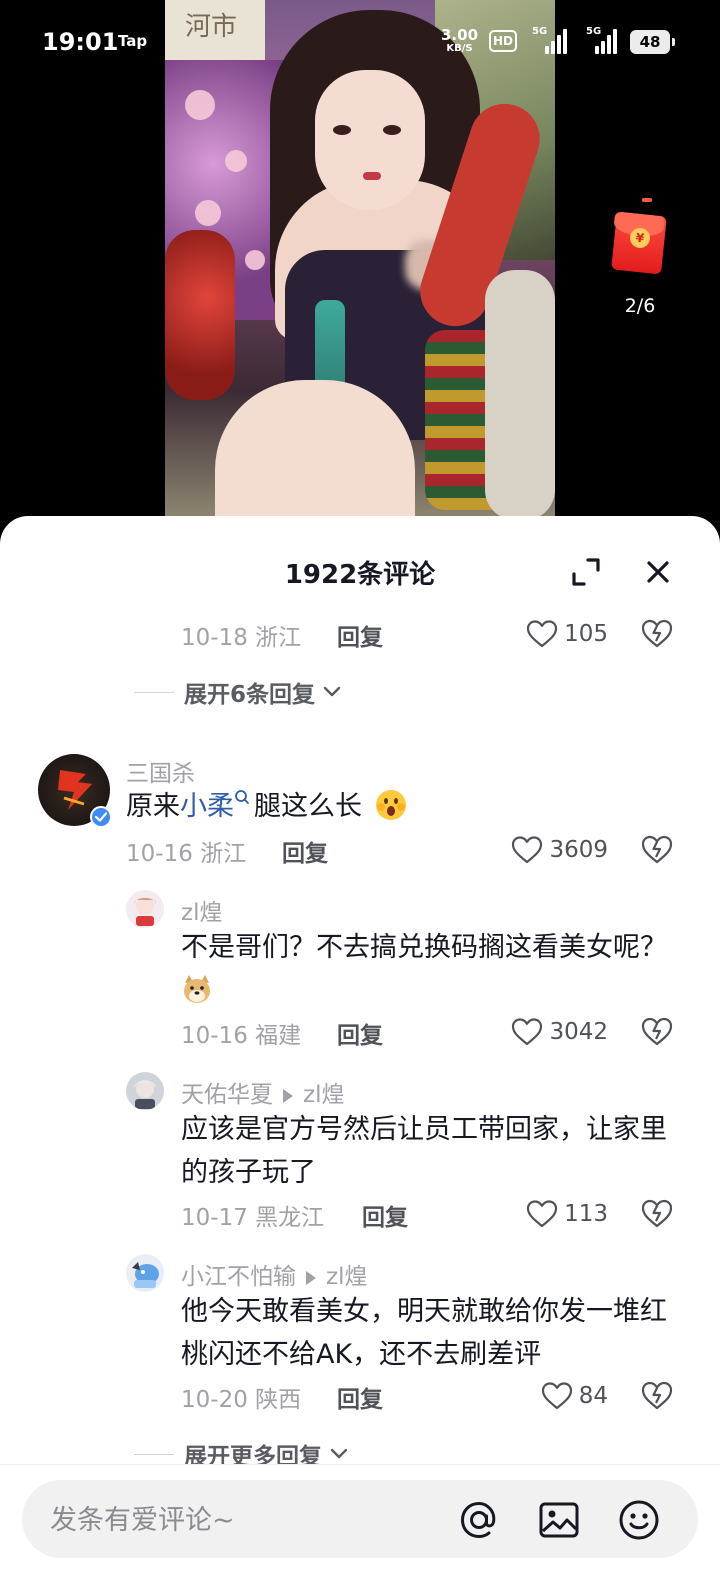 This screenshot has height=1584, width=720. What do you see at coordinates (186, 854) in the screenshot?
I see `comment-date-location: 10-16 浙江` at bounding box center [186, 854].